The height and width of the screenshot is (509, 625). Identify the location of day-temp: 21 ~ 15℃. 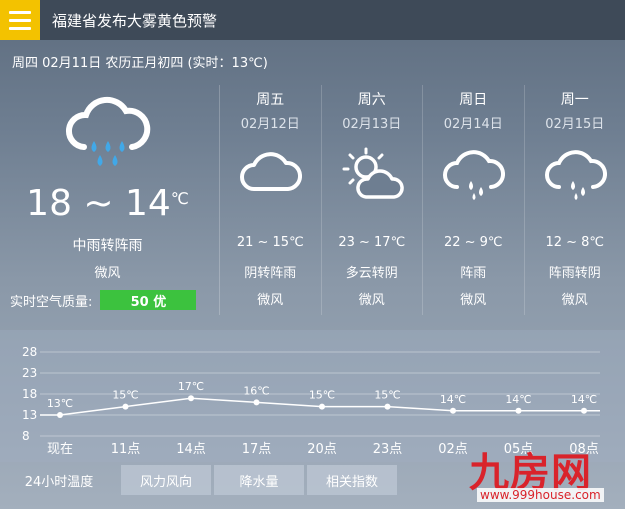
(270, 242).